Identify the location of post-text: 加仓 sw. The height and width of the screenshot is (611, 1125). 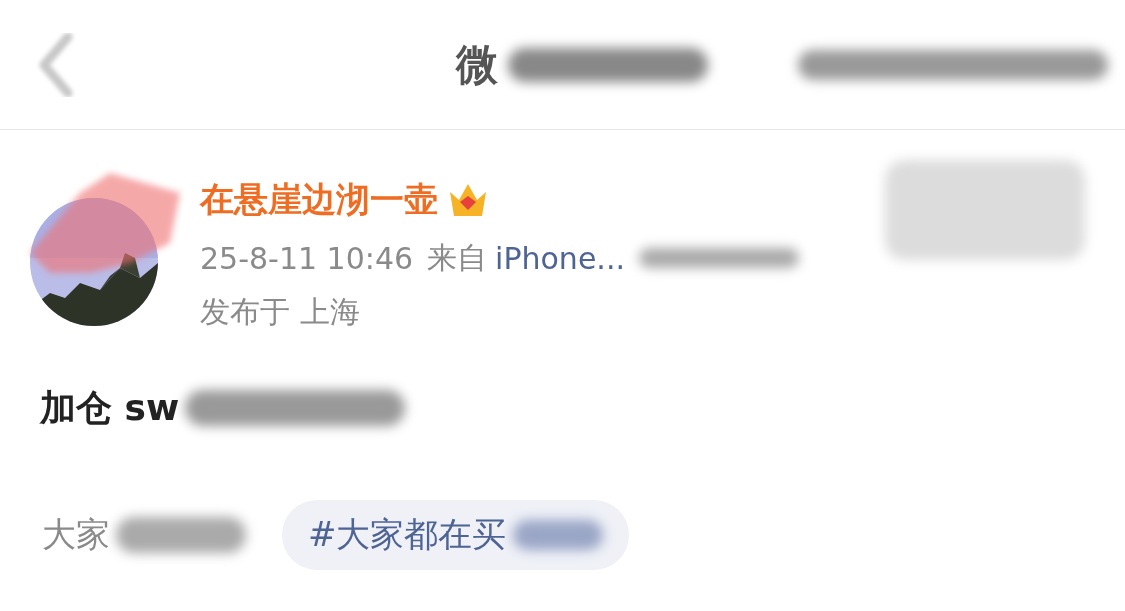
(110, 407).